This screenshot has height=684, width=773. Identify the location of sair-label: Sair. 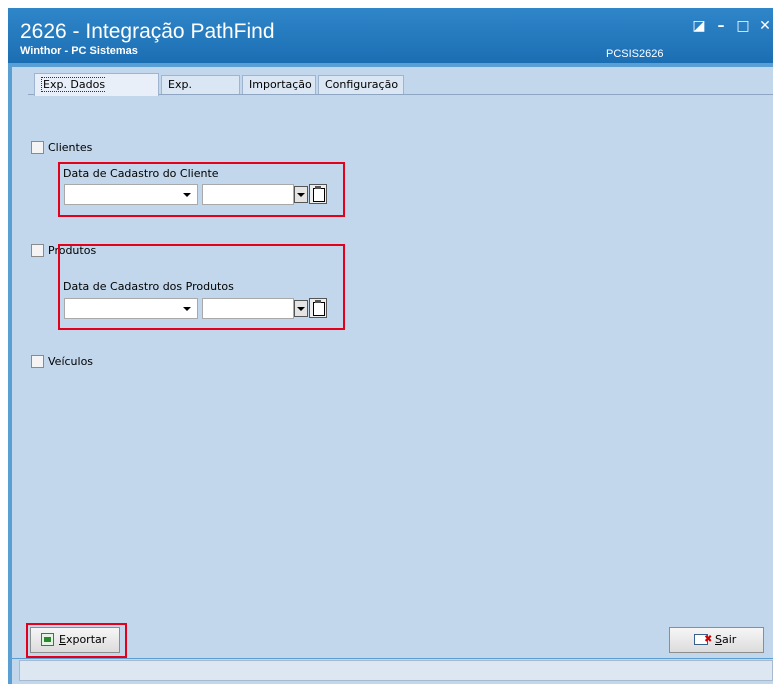
(726, 639).